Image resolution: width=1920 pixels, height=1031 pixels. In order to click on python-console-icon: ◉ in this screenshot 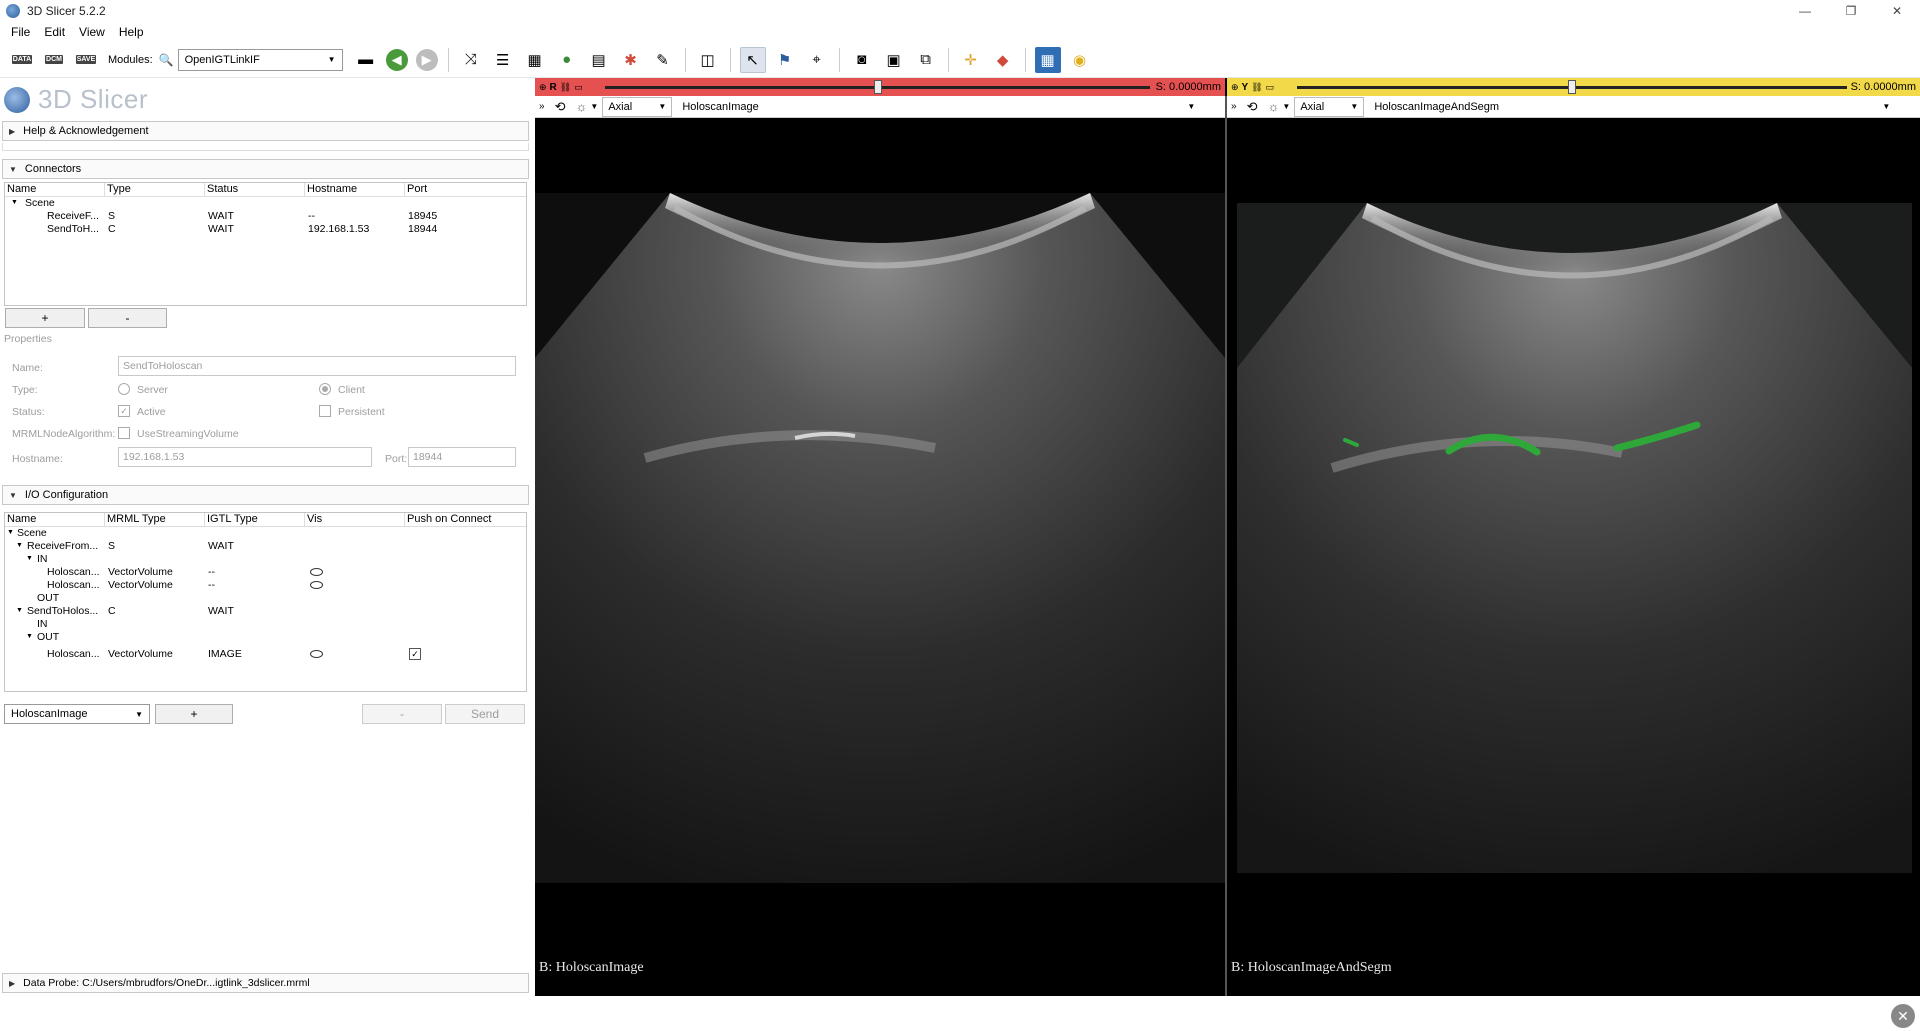, I will do `click(1080, 60)`.